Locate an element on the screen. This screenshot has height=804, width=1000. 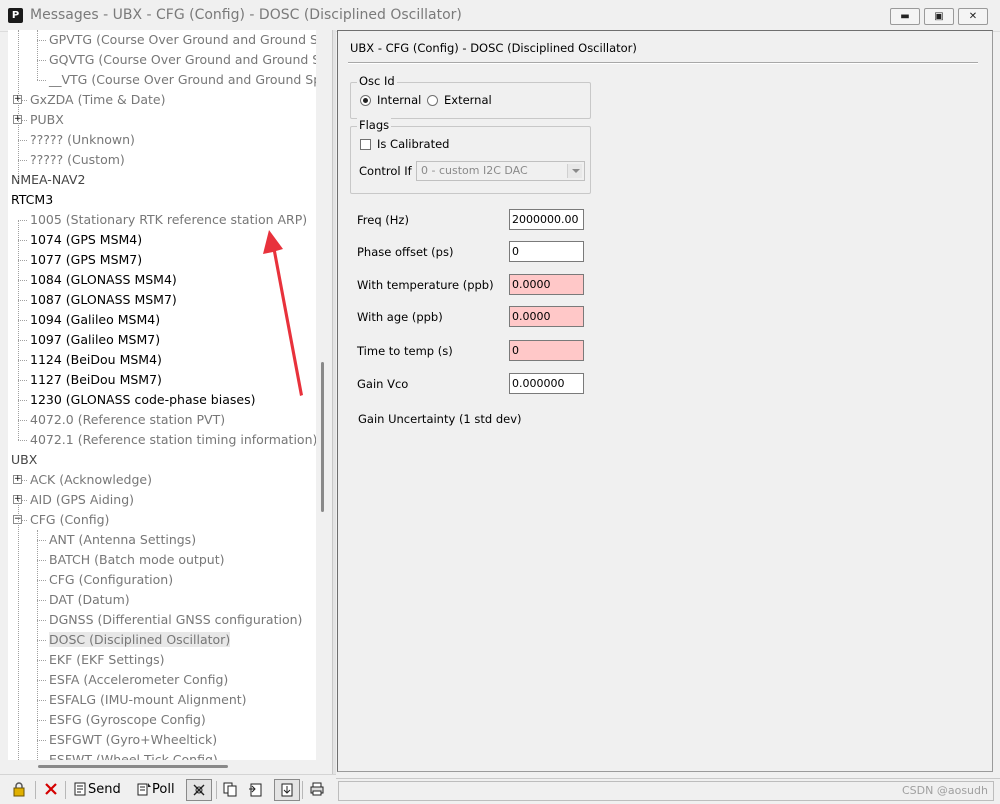
tree-item: 1094 (Galileo MSM4) is located at coordinates (95, 320).